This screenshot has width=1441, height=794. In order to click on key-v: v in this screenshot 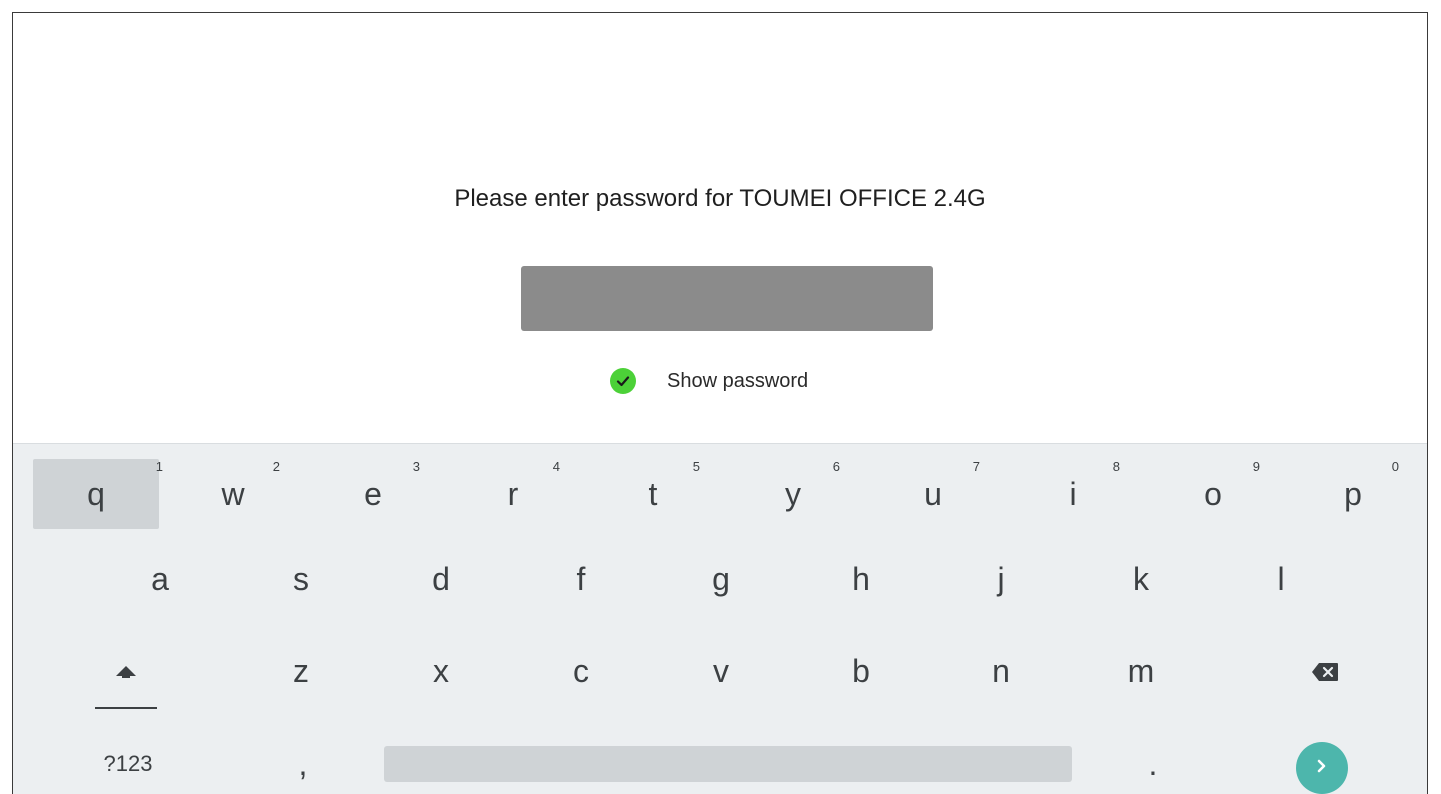, I will do `click(721, 671)`.